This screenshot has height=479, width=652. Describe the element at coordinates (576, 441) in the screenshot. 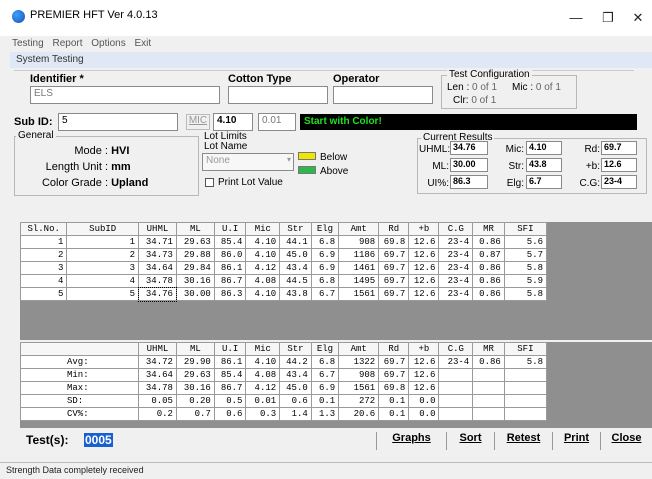

I see `print-button: Print` at that location.